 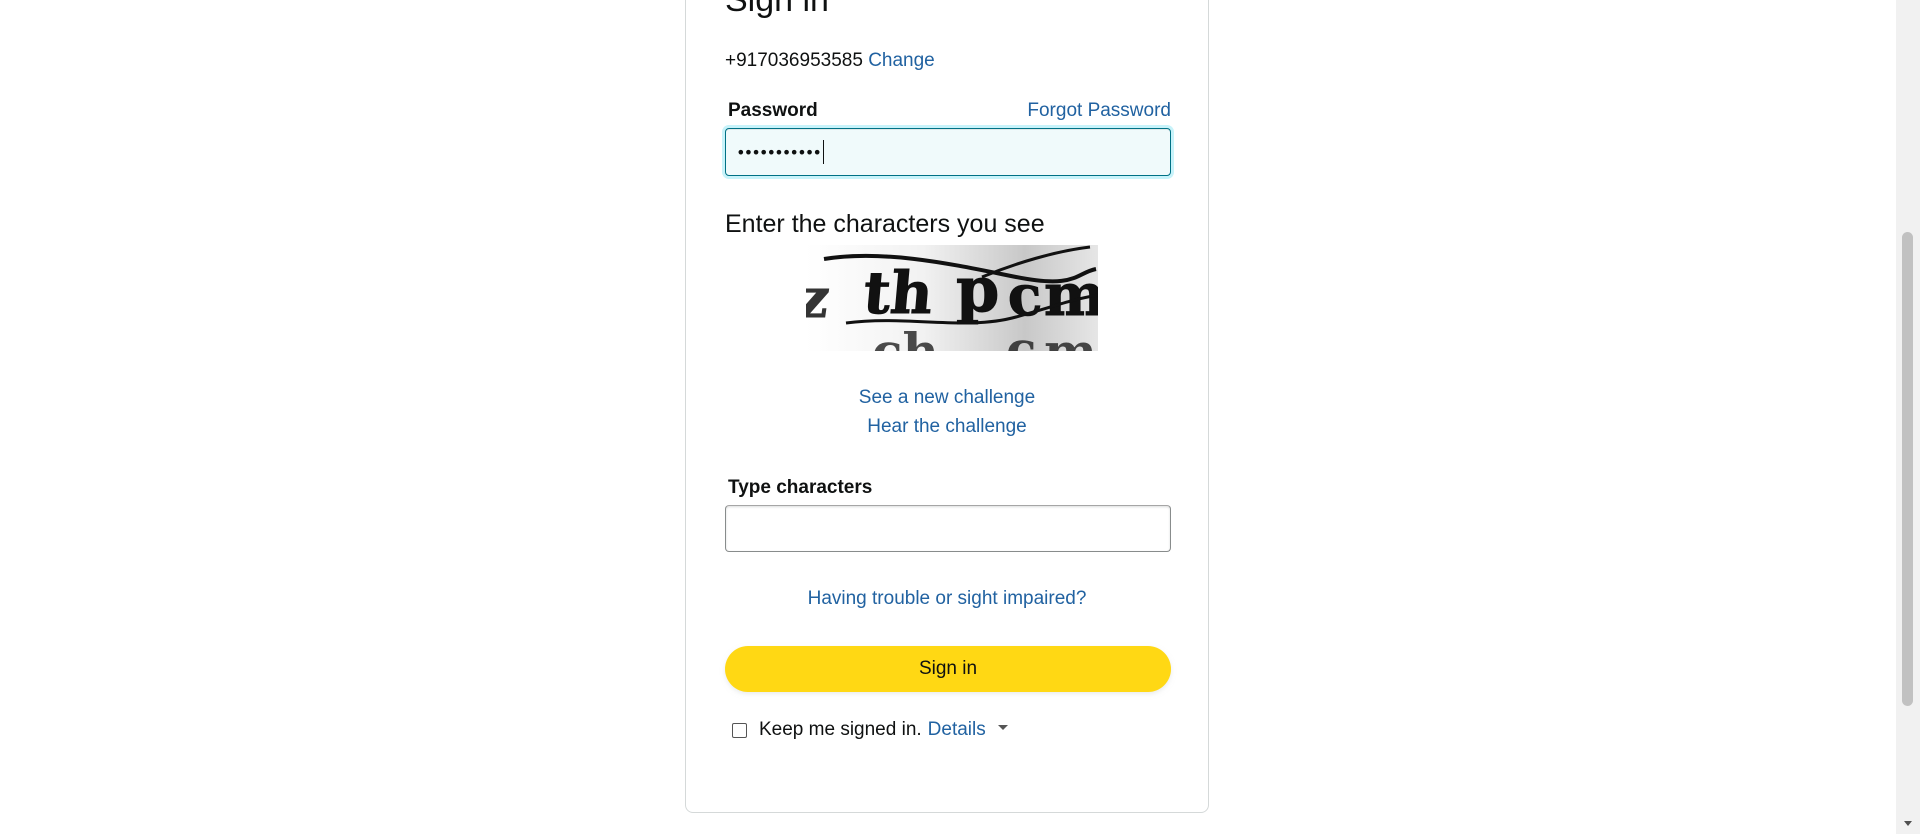 I want to click on forgot-password-link: Forgot Password, so click(x=1099, y=111).